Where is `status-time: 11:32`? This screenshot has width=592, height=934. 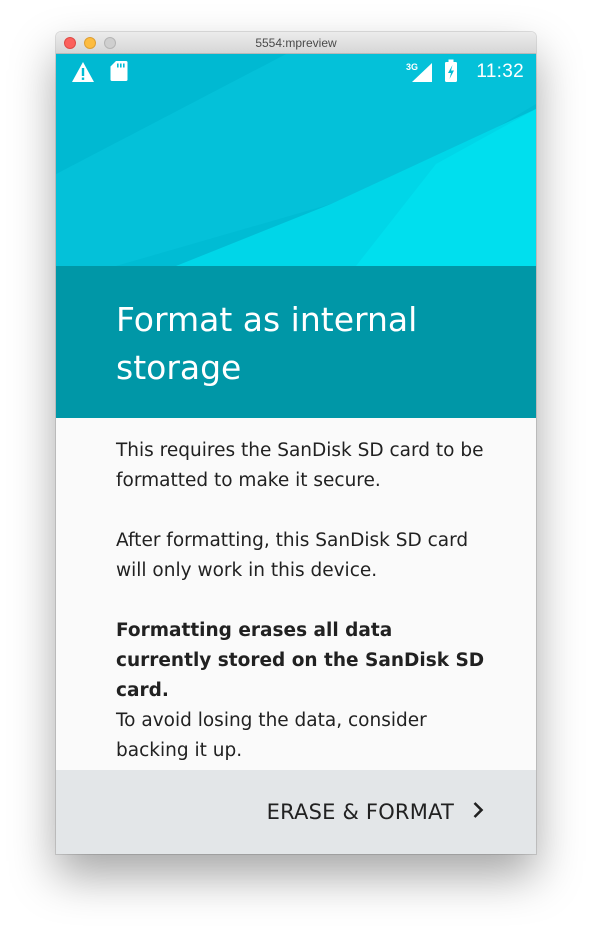
status-time: 11:32 is located at coordinates (500, 71).